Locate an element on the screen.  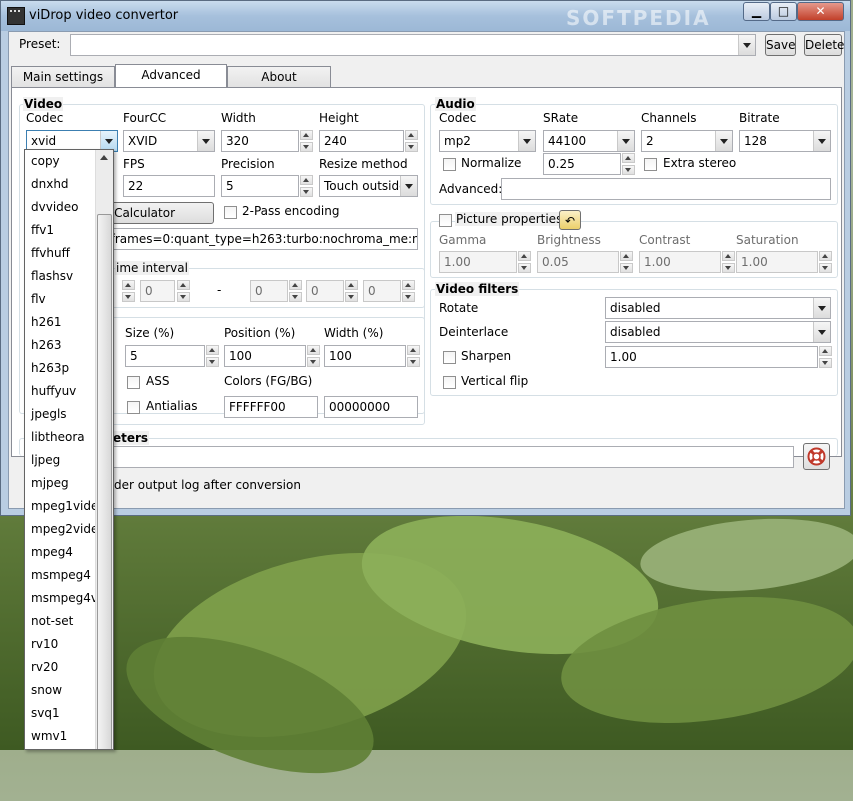
resize-method-select: Touch outside is located at coordinates (368, 186).